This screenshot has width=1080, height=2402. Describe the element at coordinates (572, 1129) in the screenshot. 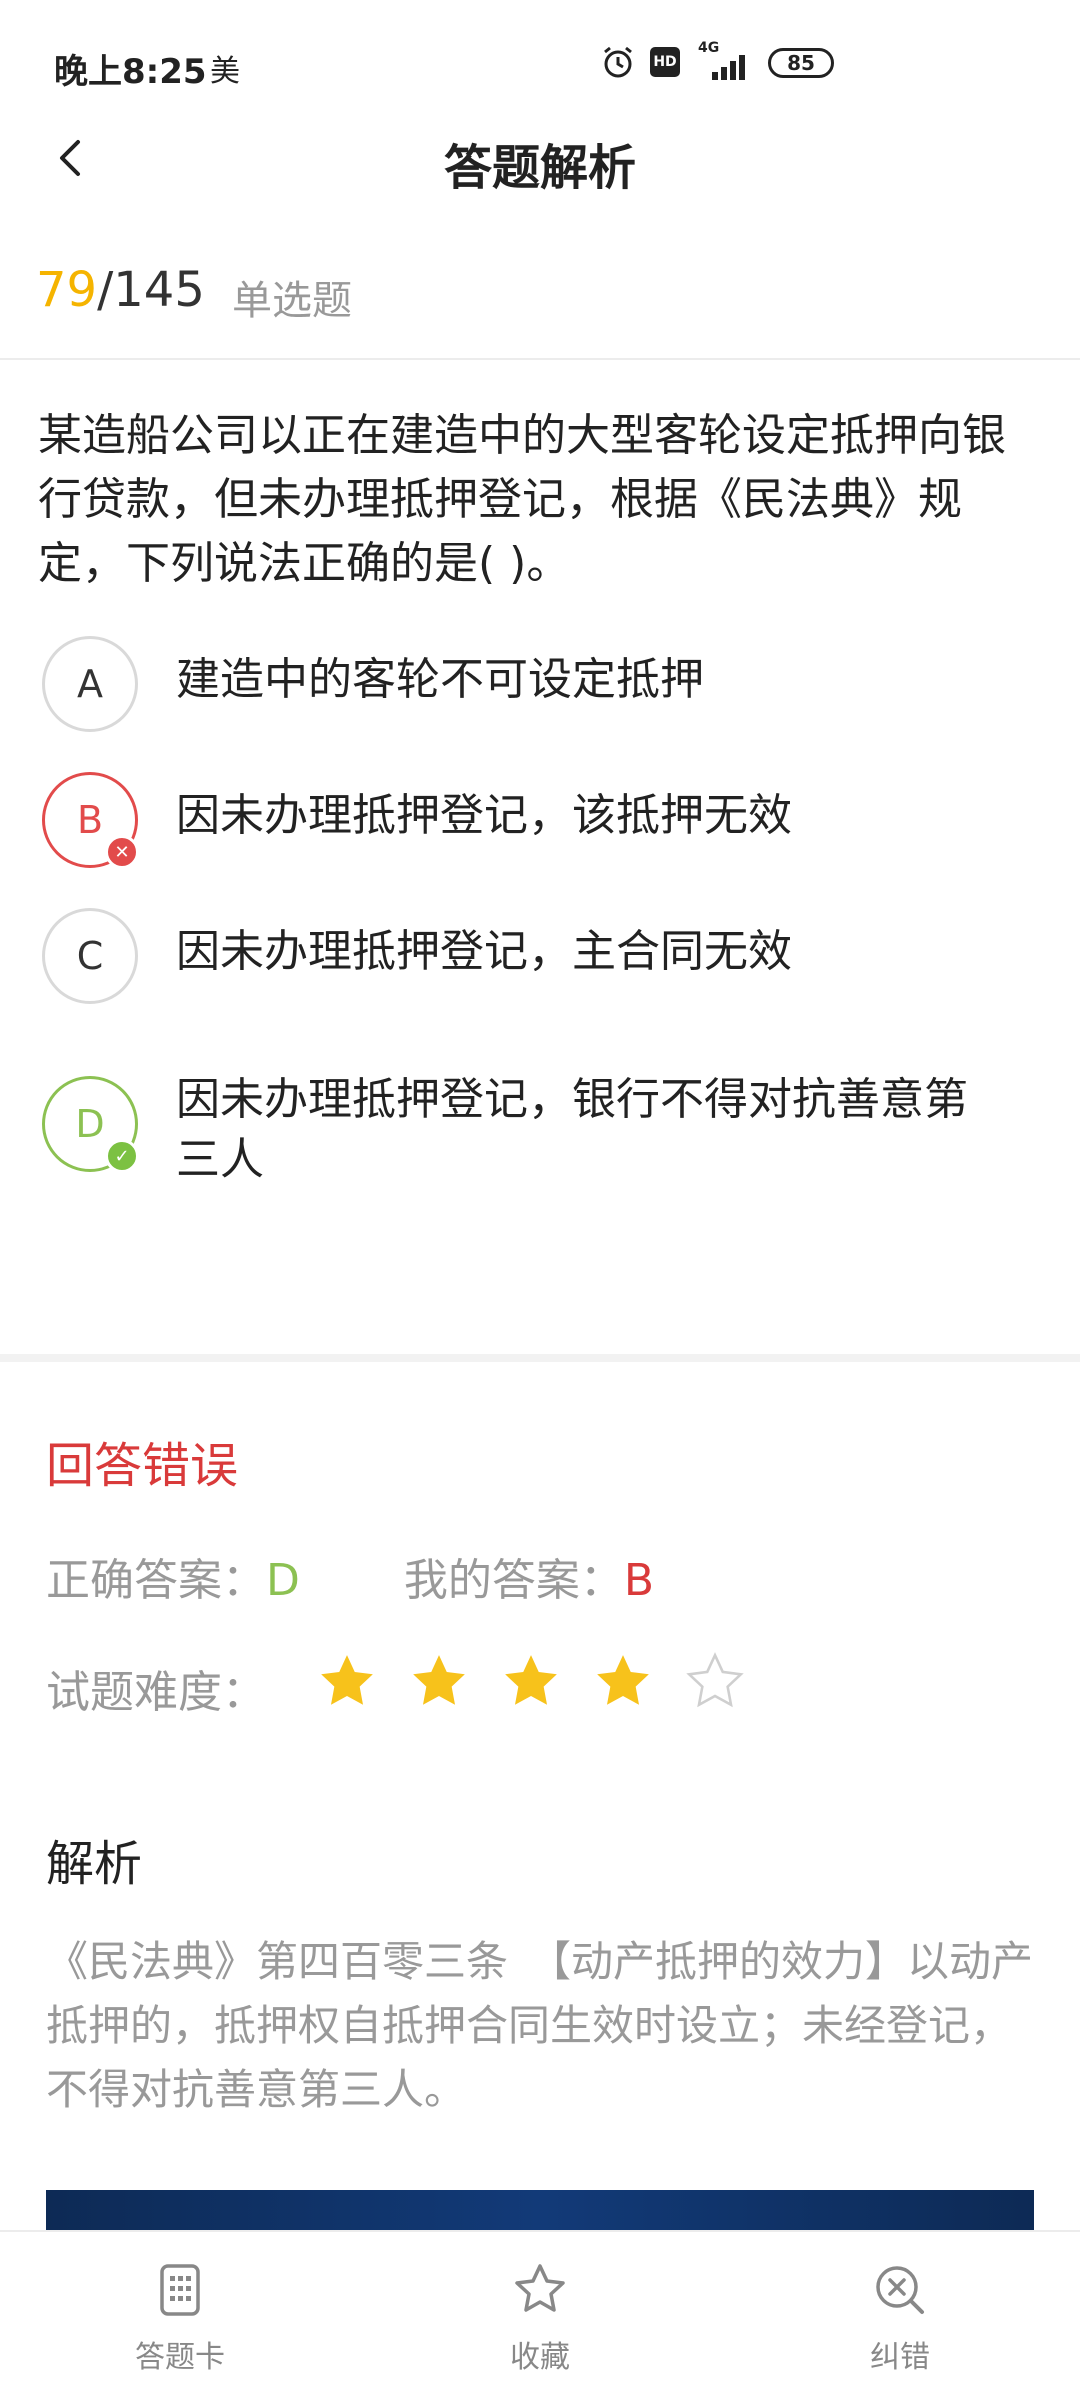

I see `option-text: 因未办理抵押登记，银行不得对抗善意第三人` at that location.